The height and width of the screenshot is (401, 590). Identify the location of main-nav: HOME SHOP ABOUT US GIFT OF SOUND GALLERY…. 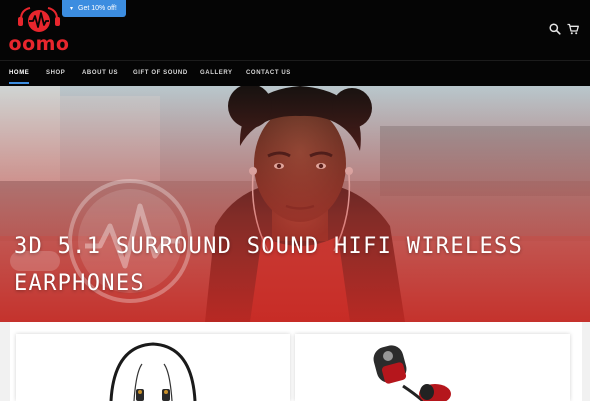
(295, 73).